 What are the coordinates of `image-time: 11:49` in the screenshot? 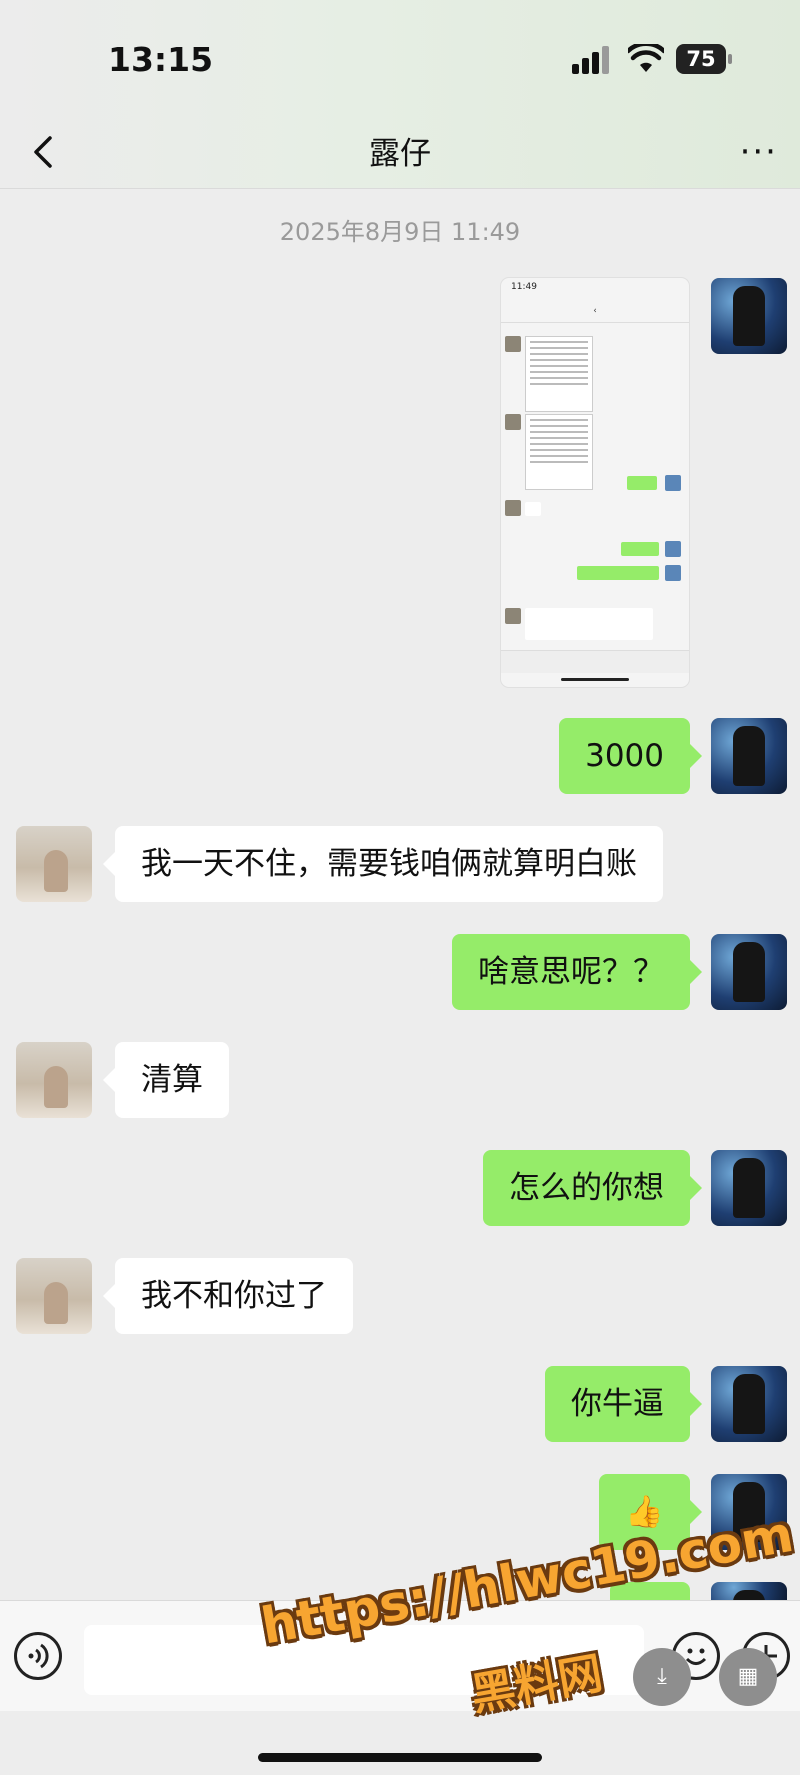 It's located at (524, 287).